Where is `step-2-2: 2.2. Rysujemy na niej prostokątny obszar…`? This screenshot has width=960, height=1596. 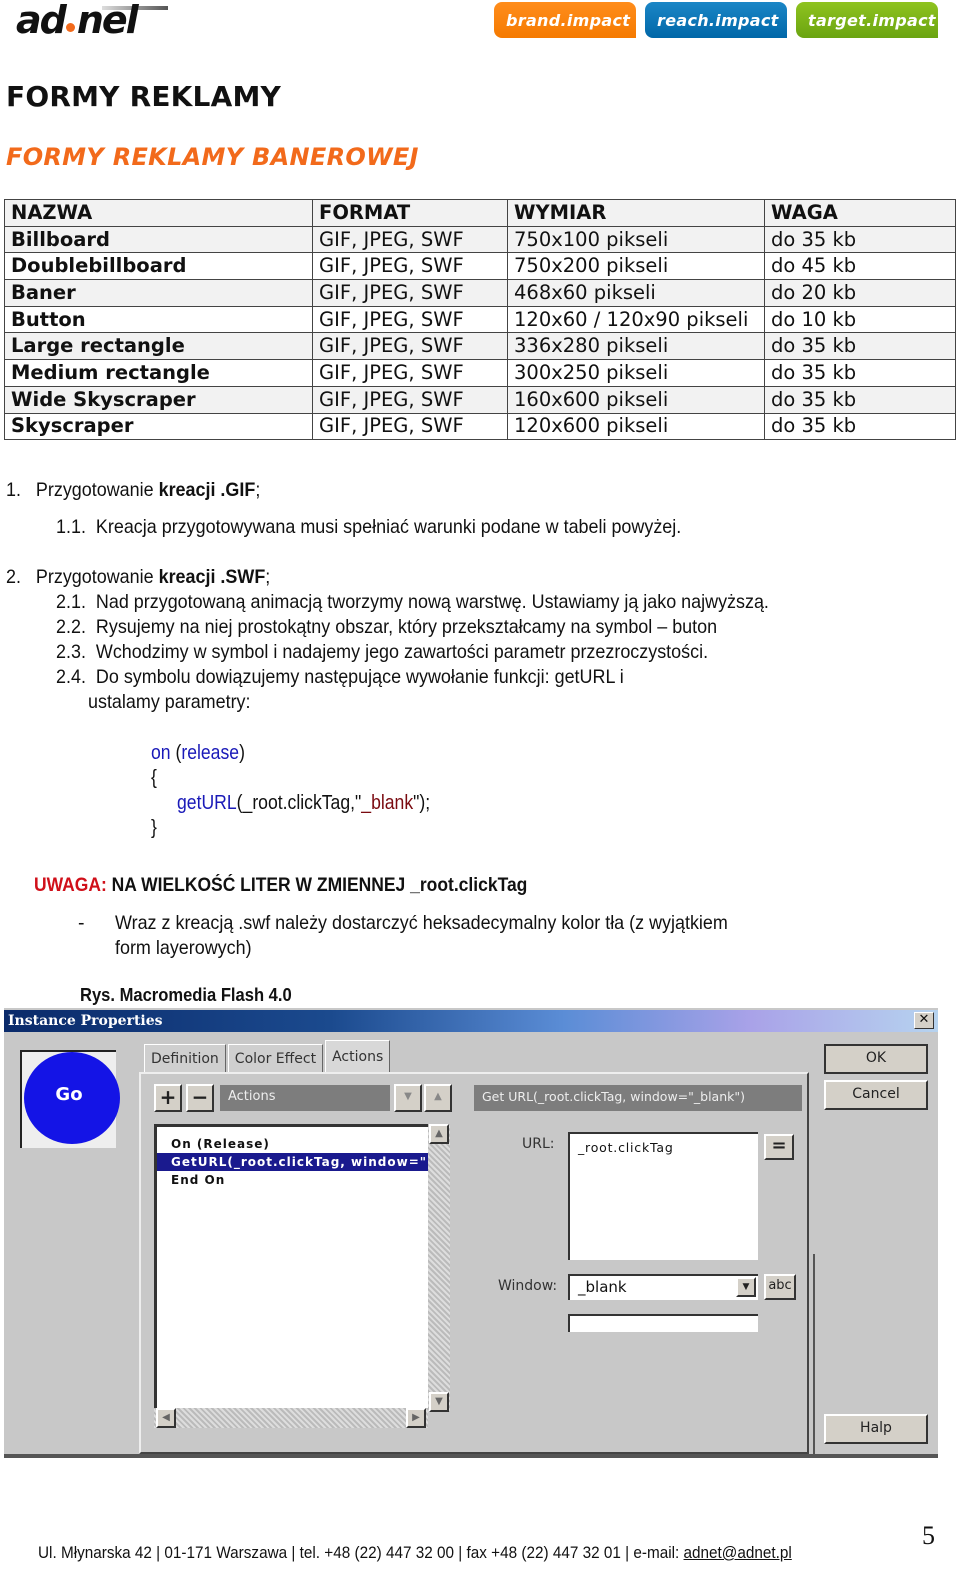 step-2-2: 2.2. Rysujemy na niej prostokątny obszar… is located at coordinates (386, 627).